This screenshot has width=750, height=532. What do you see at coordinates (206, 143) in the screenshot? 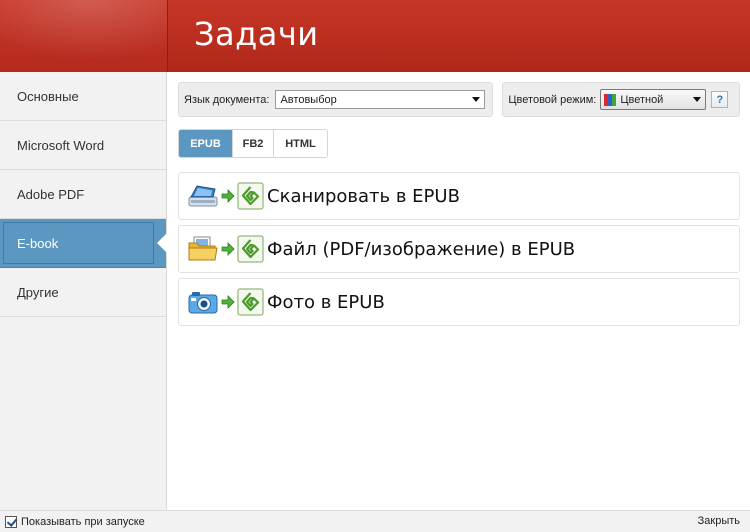
I see `tab-epub: EPUB` at bounding box center [206, 143].